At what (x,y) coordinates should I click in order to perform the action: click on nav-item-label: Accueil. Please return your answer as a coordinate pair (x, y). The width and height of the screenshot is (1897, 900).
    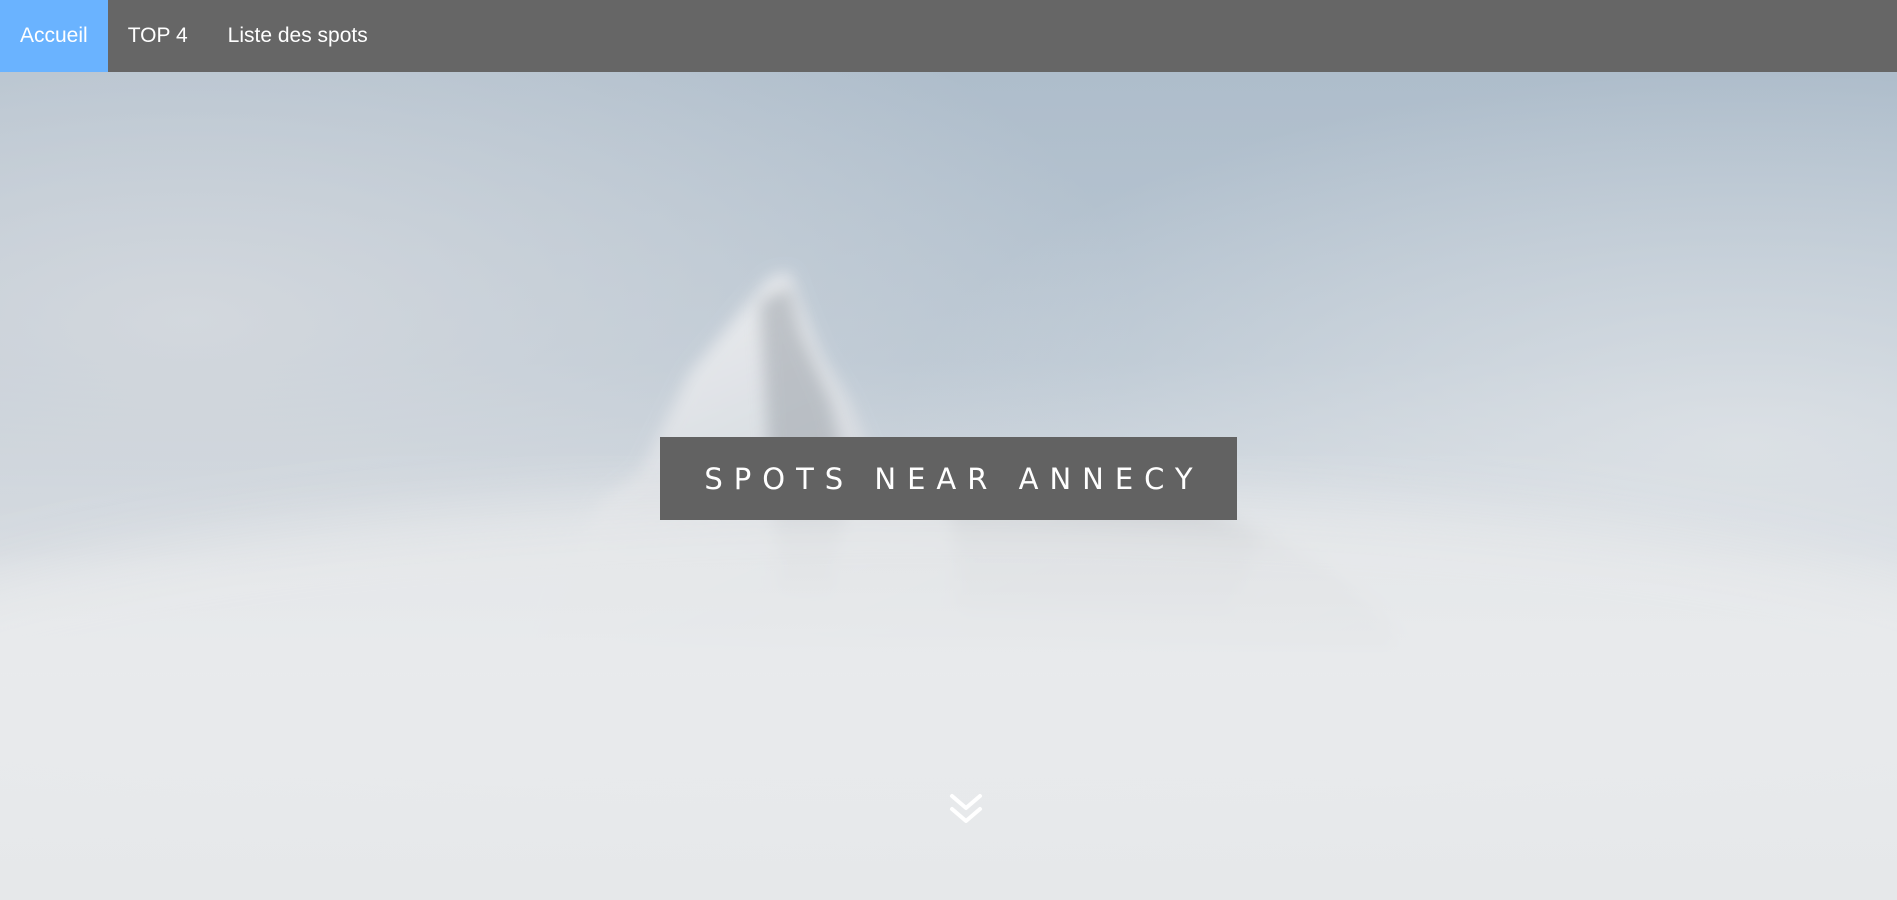
    Looking at the image, I should click on (54, 35).